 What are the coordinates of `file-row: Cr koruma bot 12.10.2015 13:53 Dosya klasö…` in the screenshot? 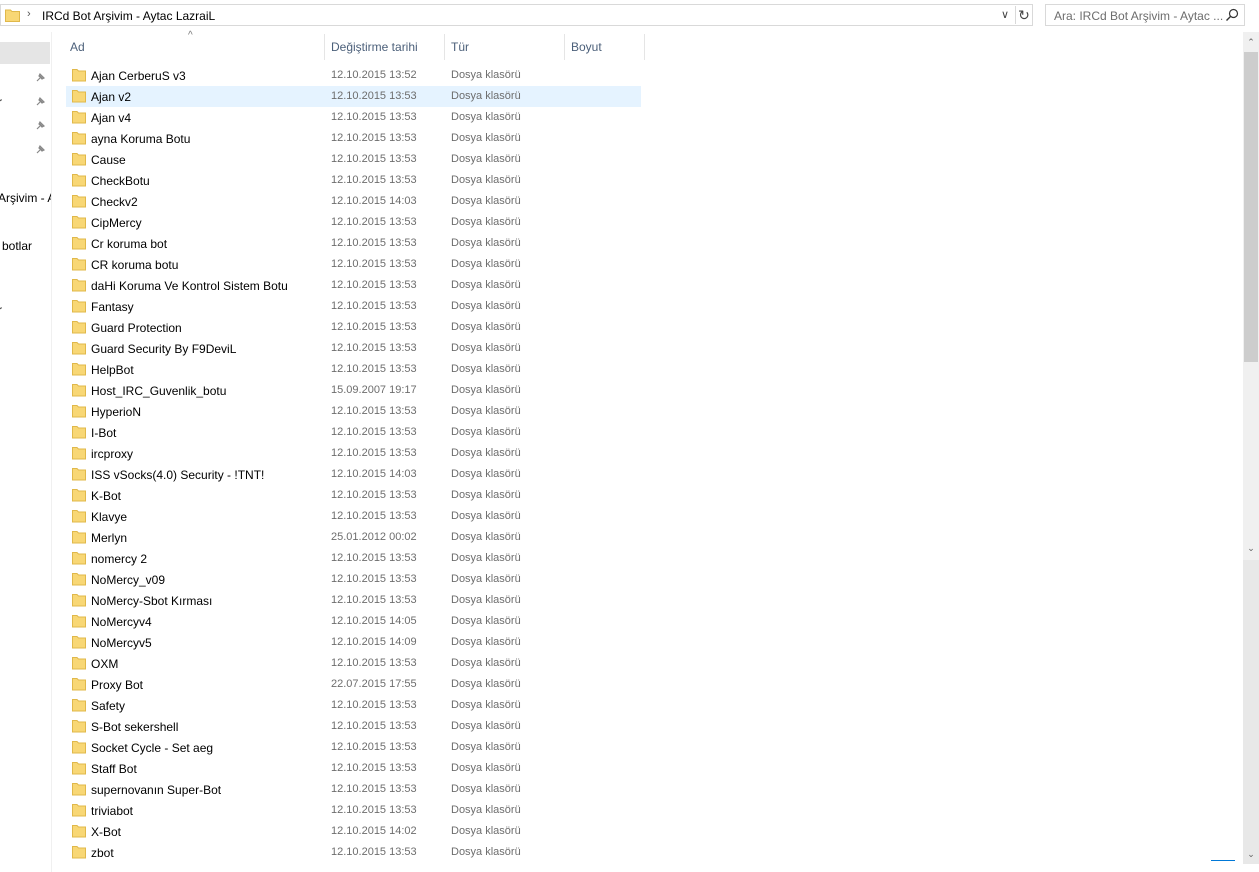 It's located at (353, 243).